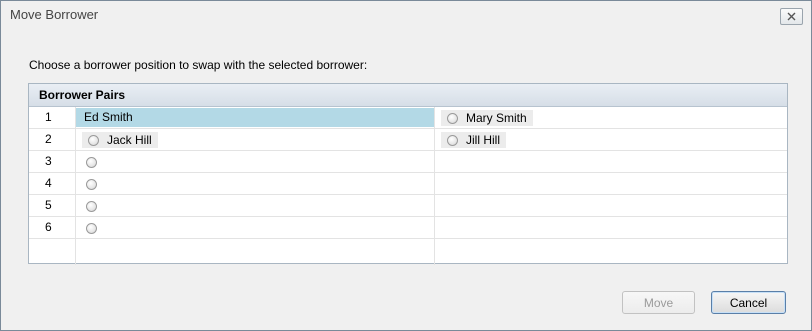 This screenshot has height=331, width=812. I want to click on row-number: 2, so click(52, 139).